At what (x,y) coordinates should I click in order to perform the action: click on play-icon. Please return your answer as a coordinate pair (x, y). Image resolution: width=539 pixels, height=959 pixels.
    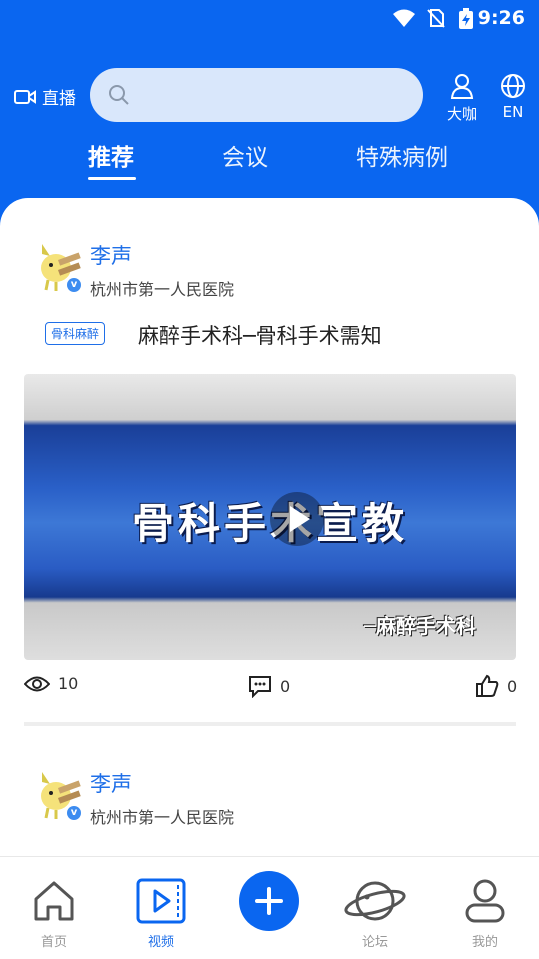
    Looking at the image, I should click on (297, 519).